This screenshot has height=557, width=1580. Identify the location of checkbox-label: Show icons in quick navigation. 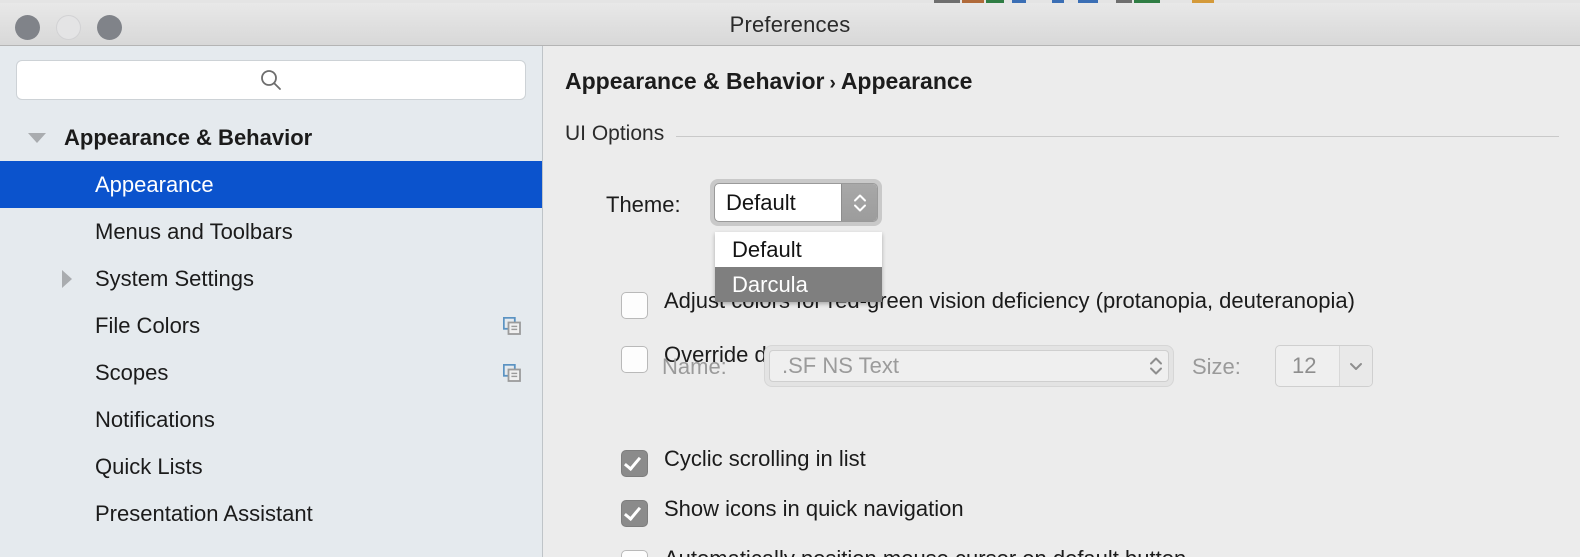
(814, 508).